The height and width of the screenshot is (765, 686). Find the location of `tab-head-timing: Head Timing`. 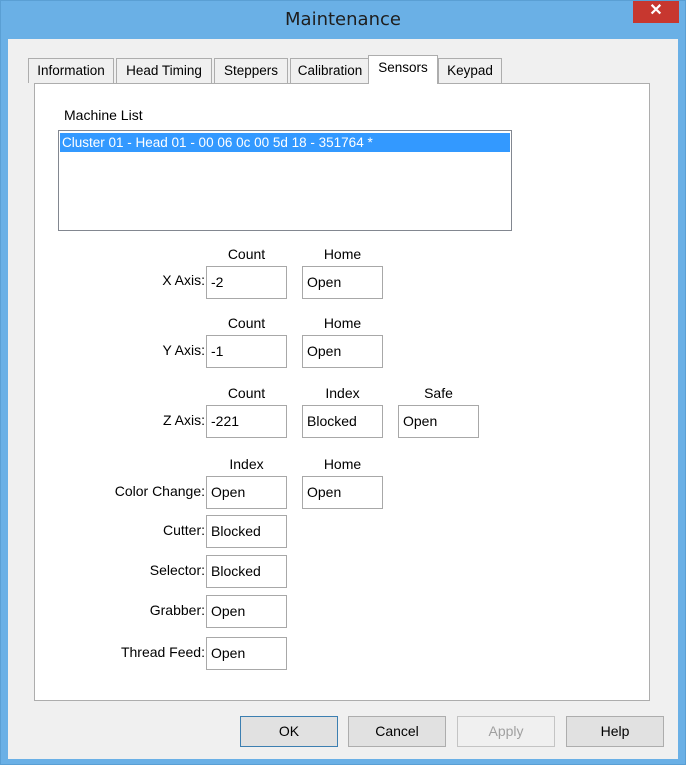

tab-head-timing: Head Timing is located at coordinates (164, 70).